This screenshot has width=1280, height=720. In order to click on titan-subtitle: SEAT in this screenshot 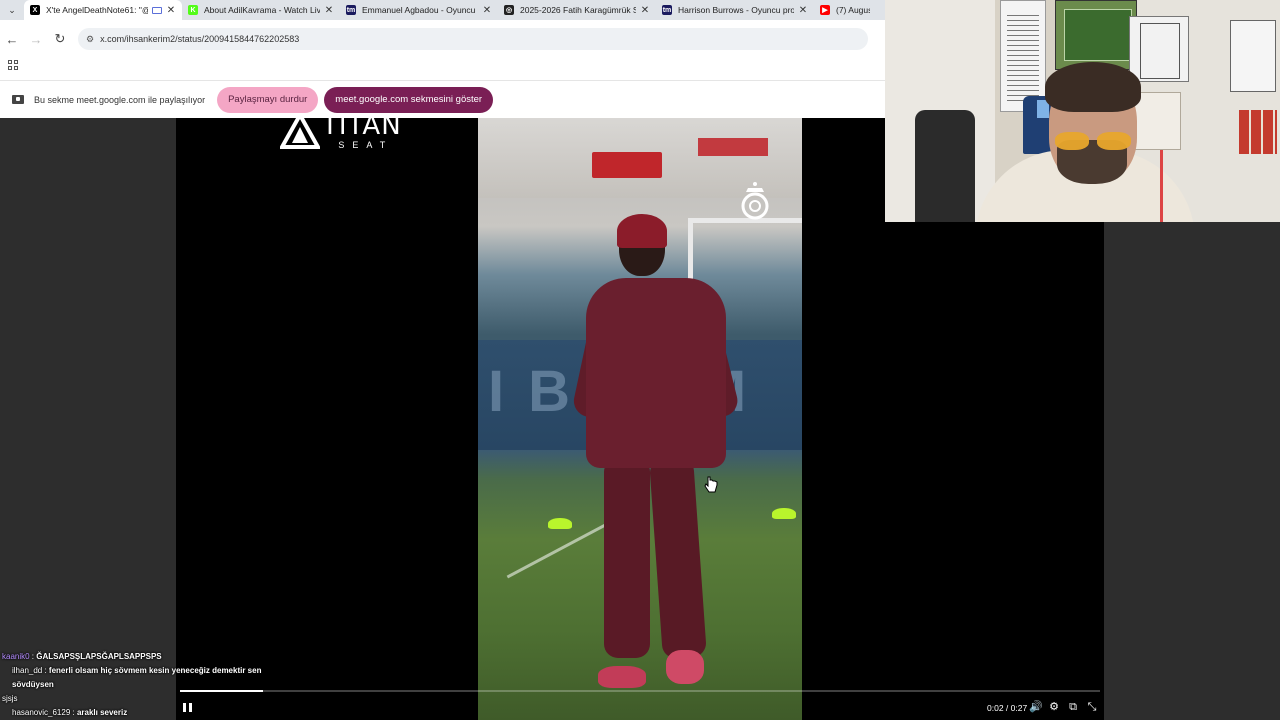, I will do `click(366, 145)`.